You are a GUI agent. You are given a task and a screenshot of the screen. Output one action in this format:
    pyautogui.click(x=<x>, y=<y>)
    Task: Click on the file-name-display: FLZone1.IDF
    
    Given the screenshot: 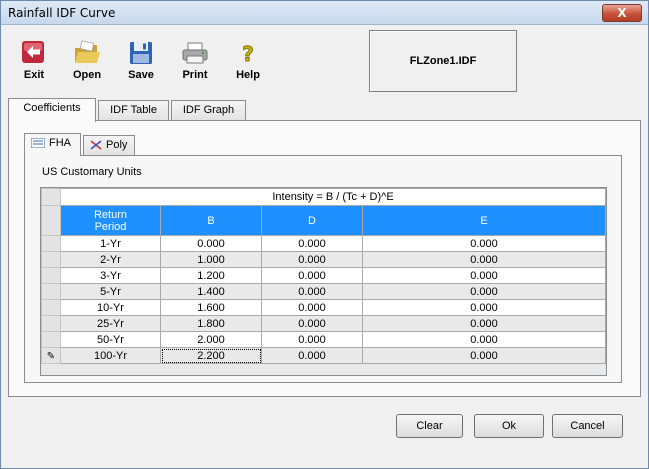 What is the action you would take?
    pyautogui.click(x=443, y=61)
    